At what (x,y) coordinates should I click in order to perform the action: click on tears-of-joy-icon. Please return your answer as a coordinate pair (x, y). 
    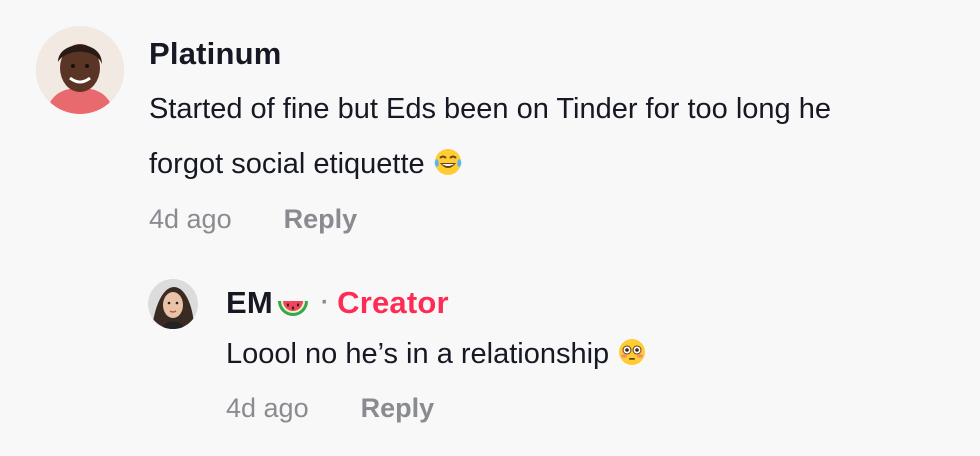
    Looking at the image, I should click on (448, 158).